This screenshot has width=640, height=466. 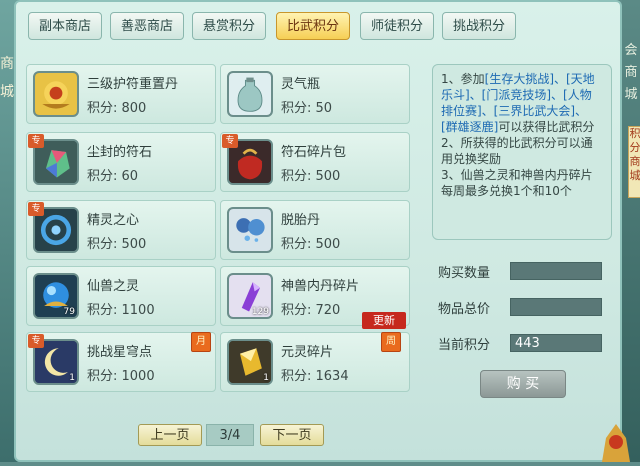 I want to click on item-price: 积分: 1634, so click(x=315, y=376).